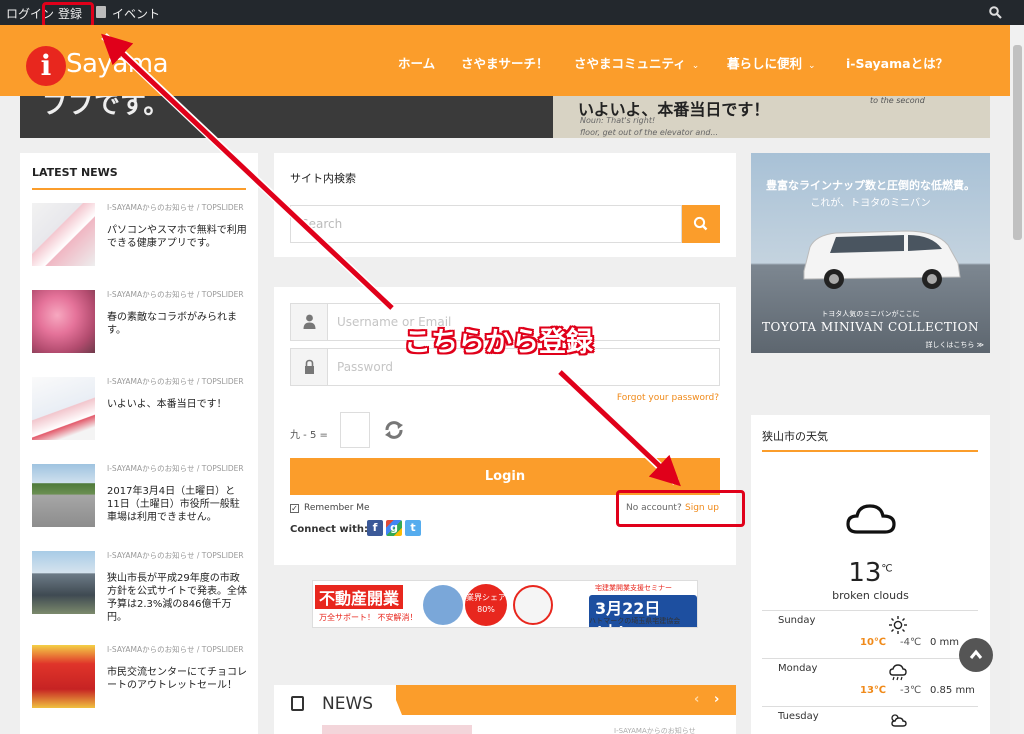 The width and height of the screenshot is (1024, 734). What do you see at coordinates (680, 508) in the screenshot?
I see `signup-highlight-box` at bounding box center [680, 508].